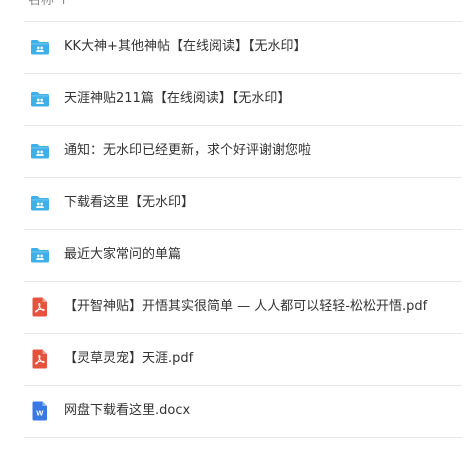 This screenshot has height=459, width=466. Describe the element at coordinates (243, 11) in the screenshot. I see `list-header: 名称 ↑` at that location.